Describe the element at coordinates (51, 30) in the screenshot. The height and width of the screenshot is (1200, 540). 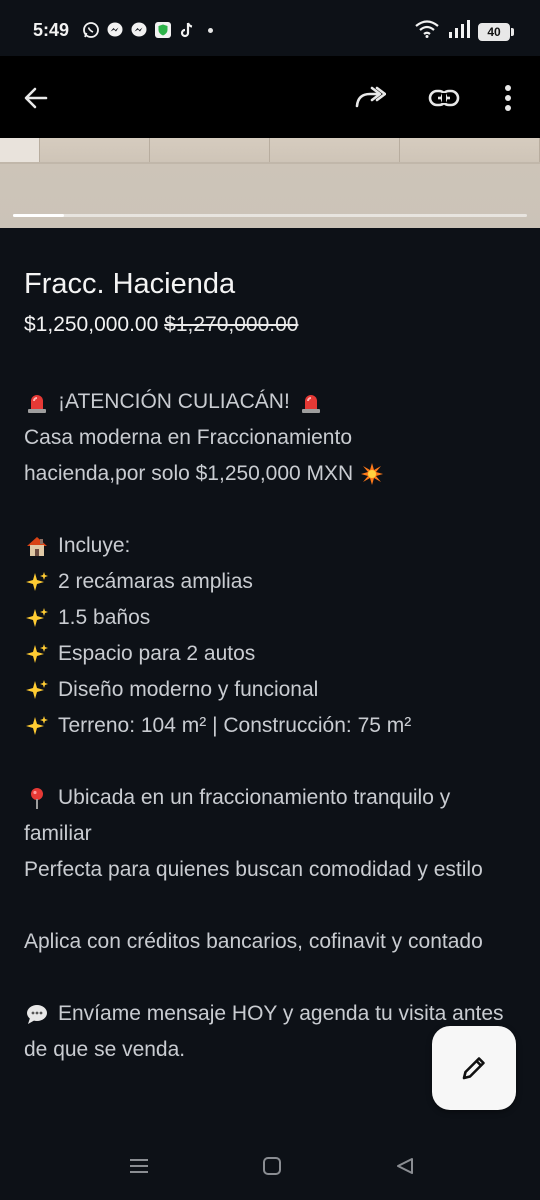
I see `status-time: 5:49` at that location.